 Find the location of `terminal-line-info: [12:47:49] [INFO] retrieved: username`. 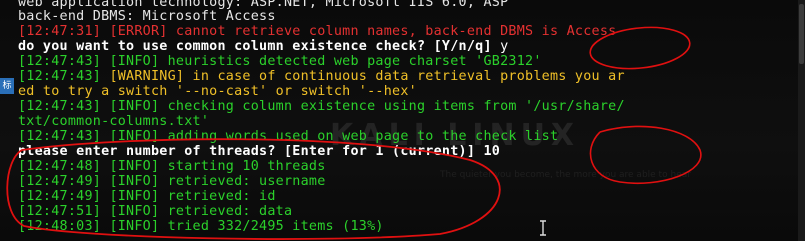

terminal-line-info: [12:47:49] [INFO] retrieved: username is located at coordinates (172, 182).